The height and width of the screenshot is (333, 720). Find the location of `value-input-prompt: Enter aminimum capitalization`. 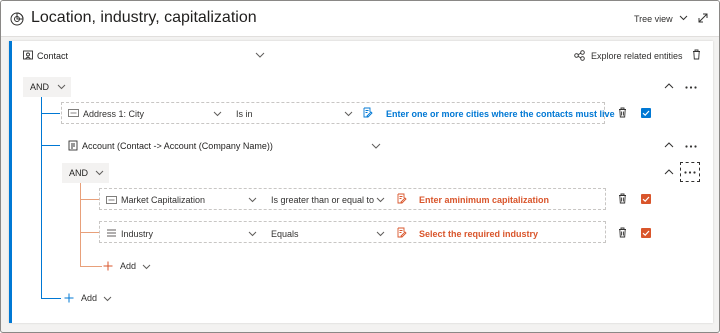

value-input-prompt: Enter aminimum capitalization is located at coordinates (484, 200).